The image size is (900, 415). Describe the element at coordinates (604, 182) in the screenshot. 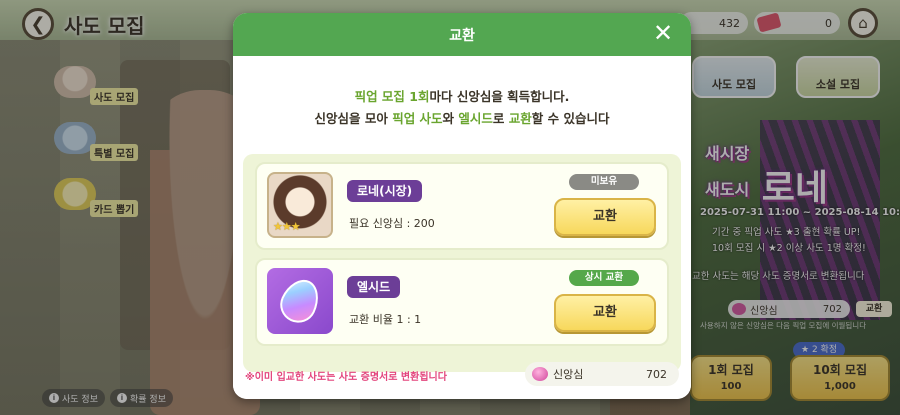

I see `status-badge: 미보유` at that location.